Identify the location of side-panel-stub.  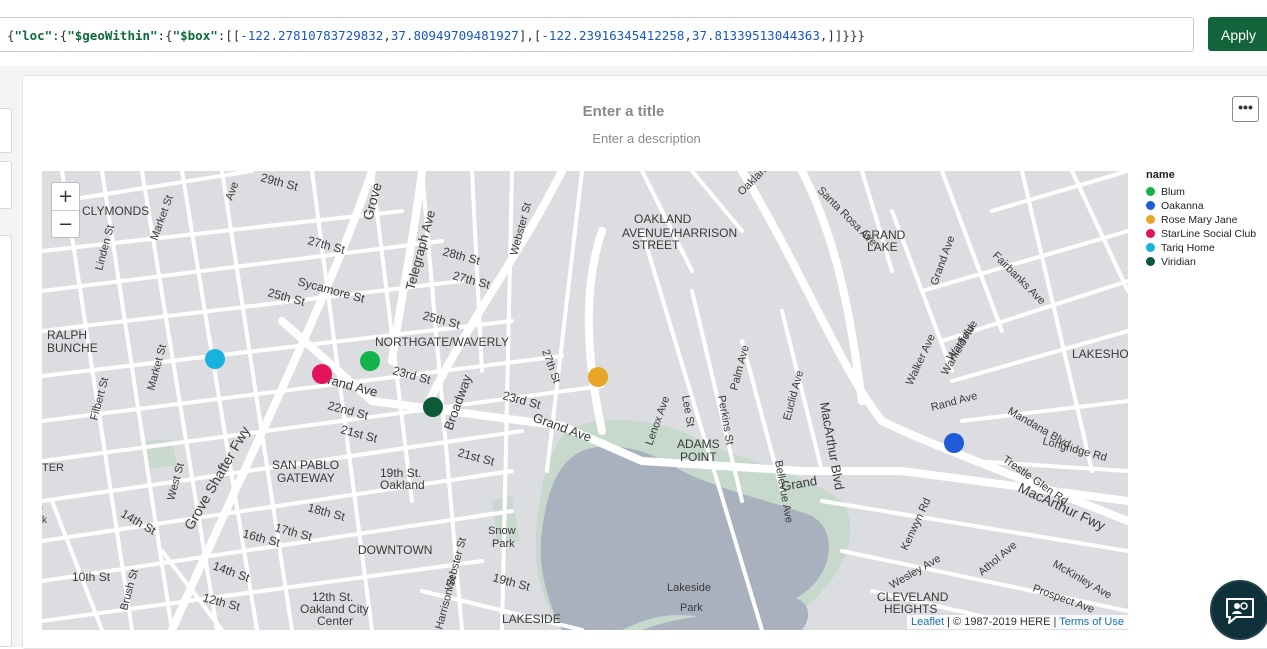
(6, 441).